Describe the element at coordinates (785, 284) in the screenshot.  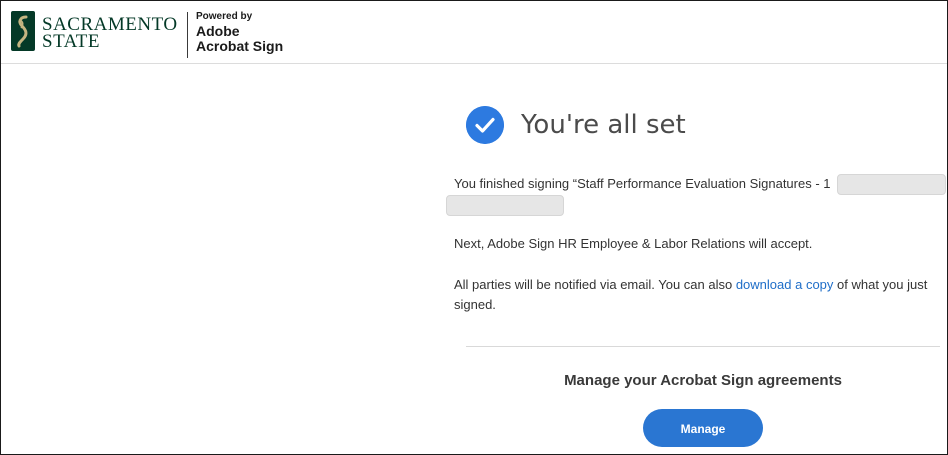
I see `download-copy-link: download a copy` at that location.